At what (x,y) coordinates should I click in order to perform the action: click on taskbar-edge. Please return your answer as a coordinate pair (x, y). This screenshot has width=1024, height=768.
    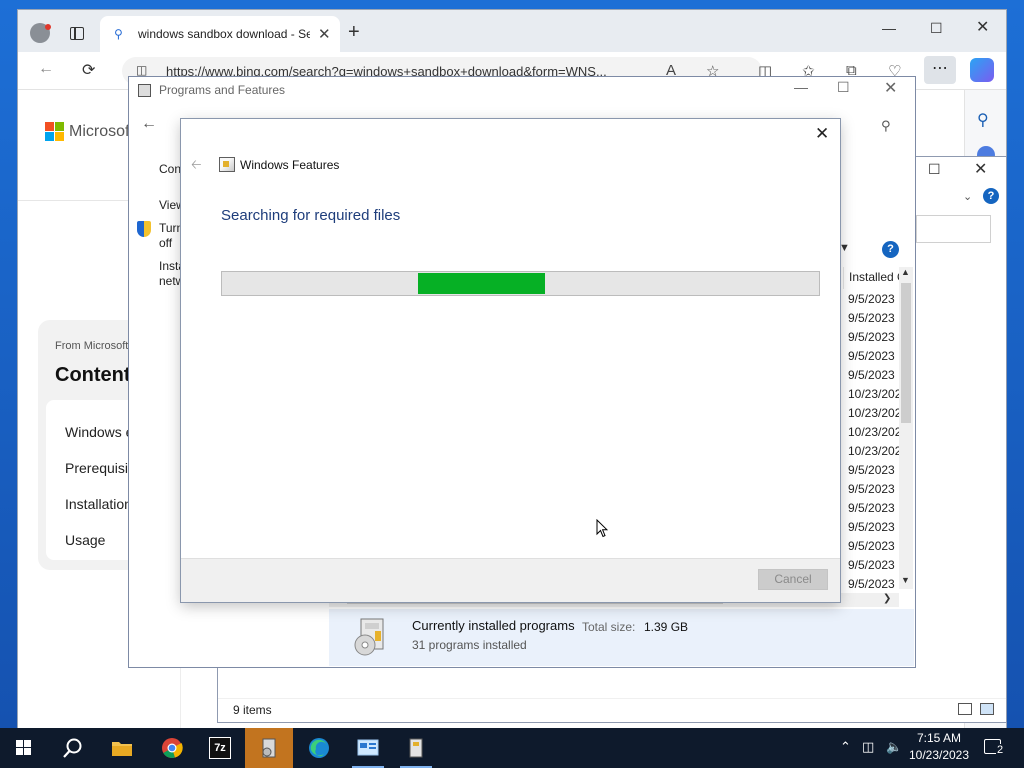
    Looking at the image, I should click on (319, 748).